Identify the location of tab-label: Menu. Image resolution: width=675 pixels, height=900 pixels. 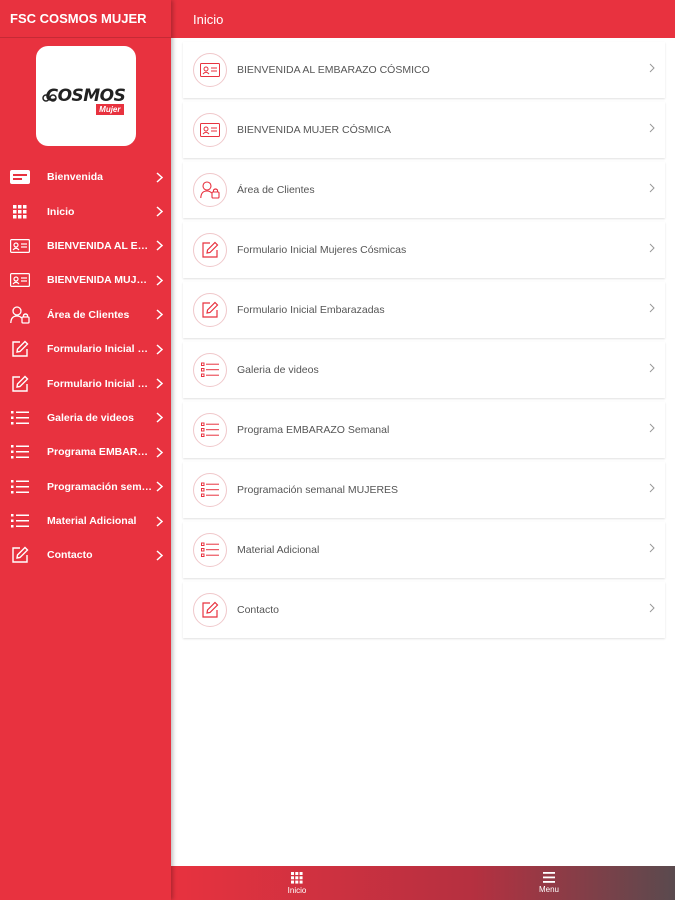
(548, 889).